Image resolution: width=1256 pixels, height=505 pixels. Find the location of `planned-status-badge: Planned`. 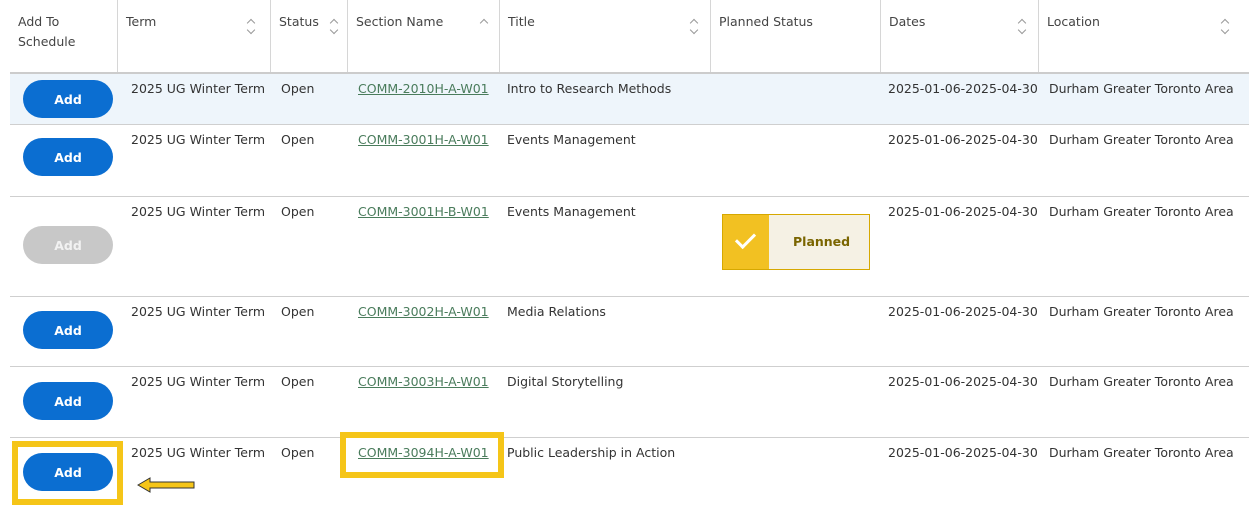

planned-status-badge: Planned is located at coordinates (796, 242).